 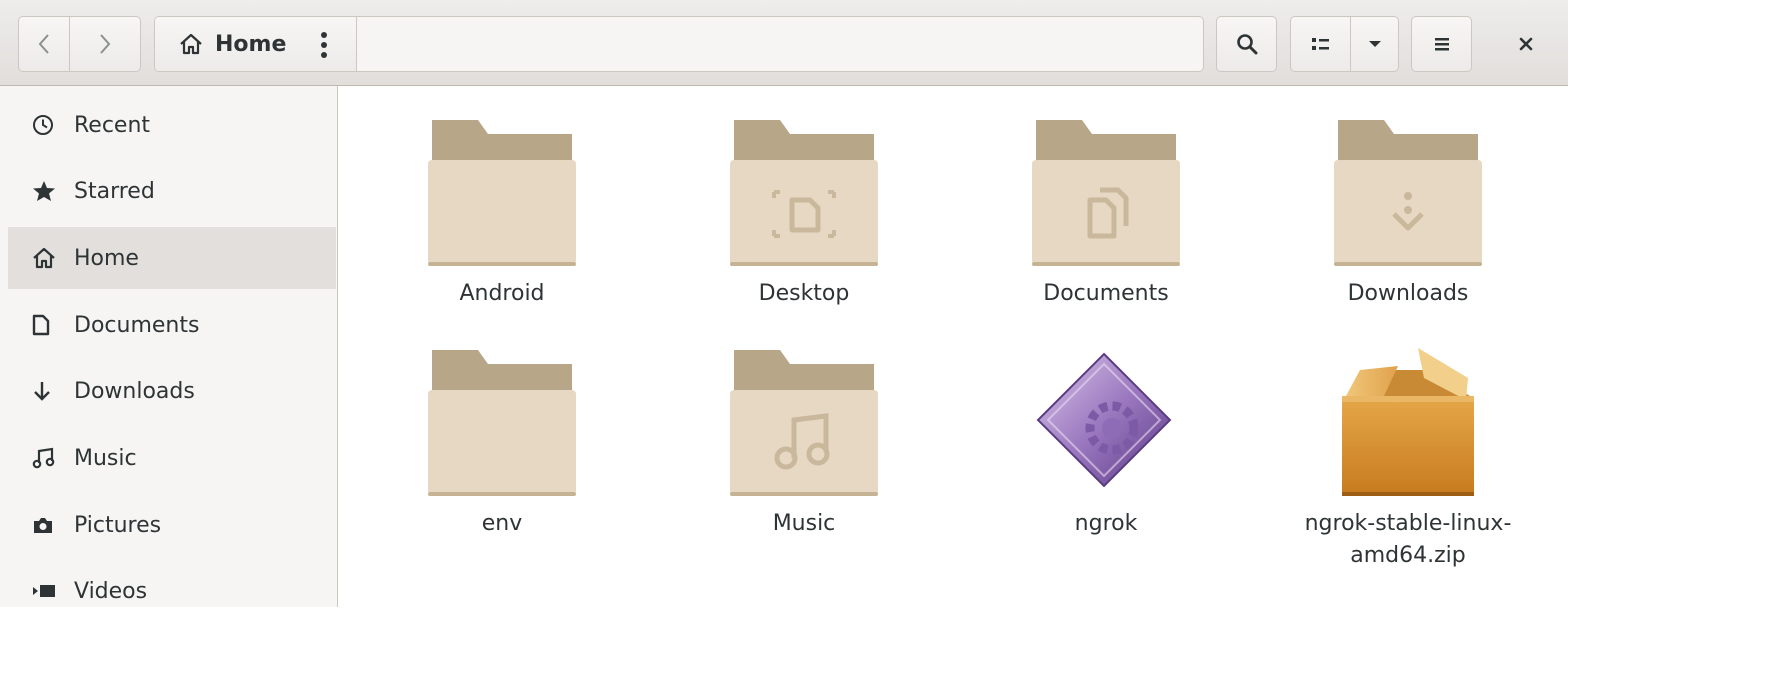 What do you see at coordinates (47, 125) in the screenshot?
I see `clock-icon` at bounding box center [47, 125].